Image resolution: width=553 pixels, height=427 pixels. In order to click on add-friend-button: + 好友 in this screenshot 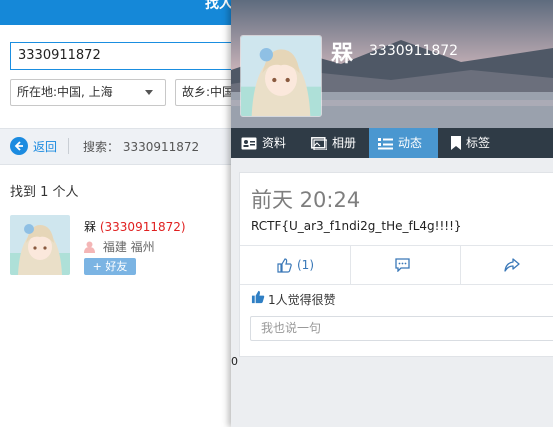, I will do `click(110, 266)`.